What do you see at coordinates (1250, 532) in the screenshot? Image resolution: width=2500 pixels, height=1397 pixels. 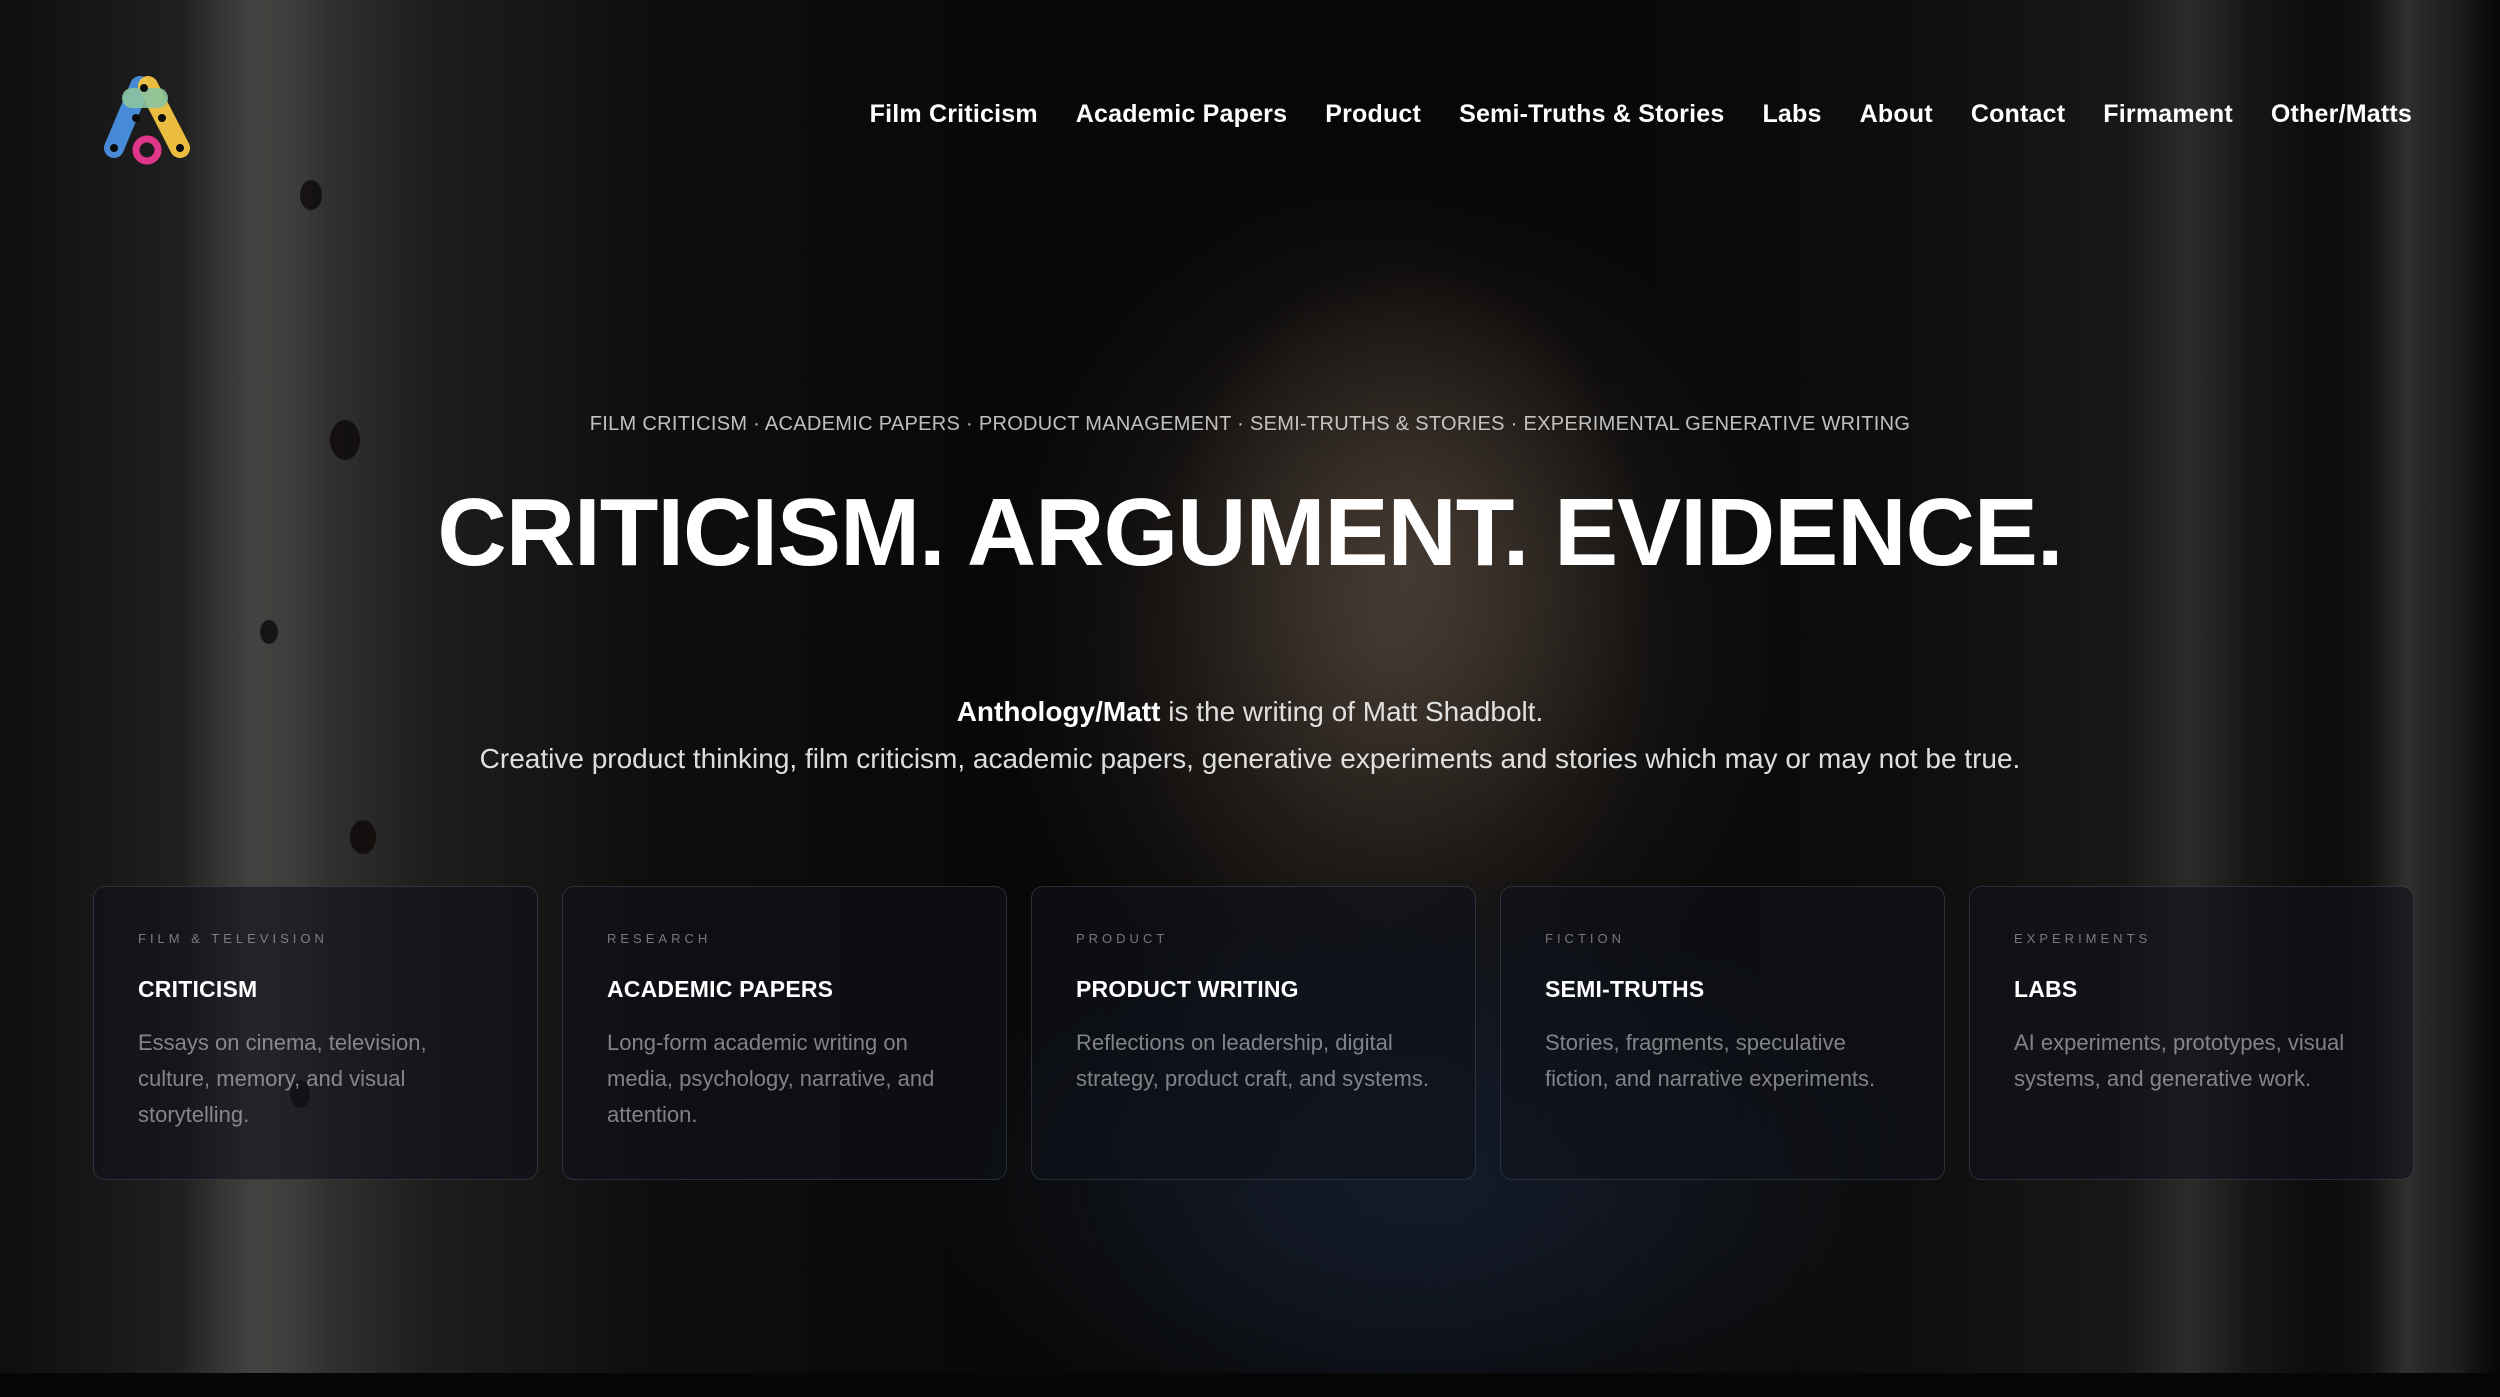 I see `hero-headline: CRITICISM. ARGUMENT. EVIDENCE.` at bounding box center [1250, 532].